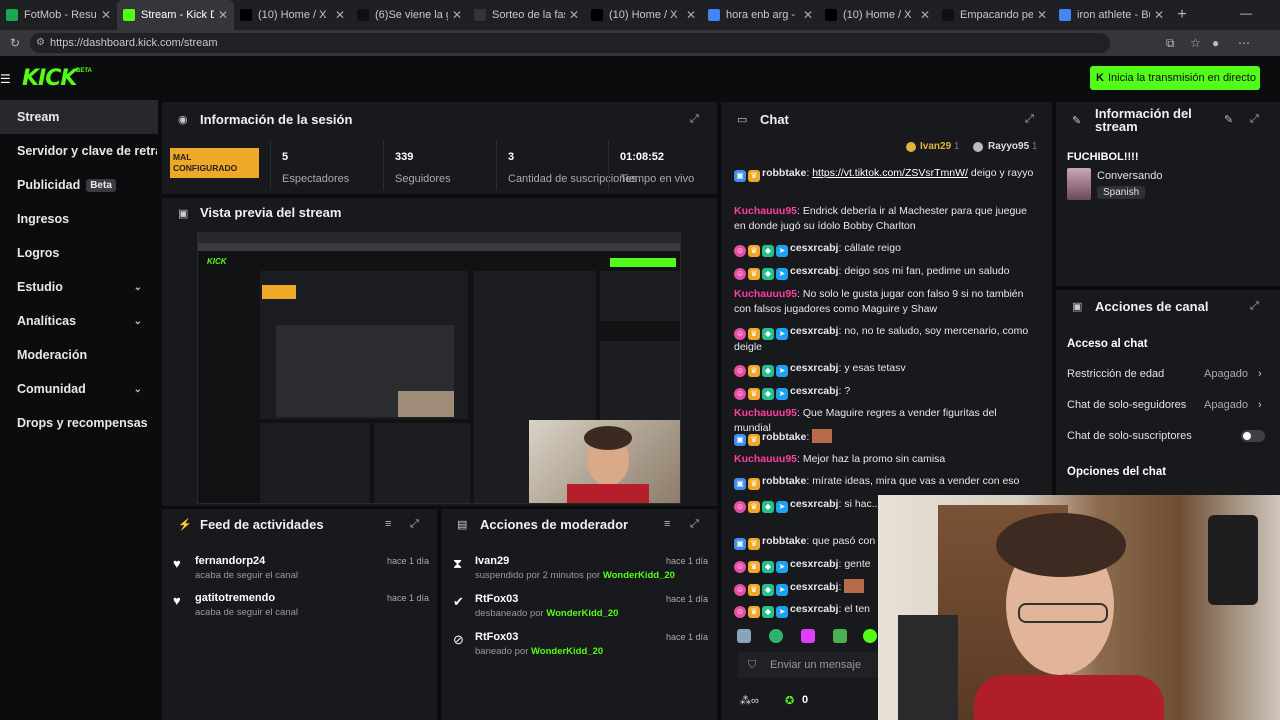 The image size is (1280, 720). Describe the element at coordinates (1063, 613) in the screenshot. I see `glasses` at that location.